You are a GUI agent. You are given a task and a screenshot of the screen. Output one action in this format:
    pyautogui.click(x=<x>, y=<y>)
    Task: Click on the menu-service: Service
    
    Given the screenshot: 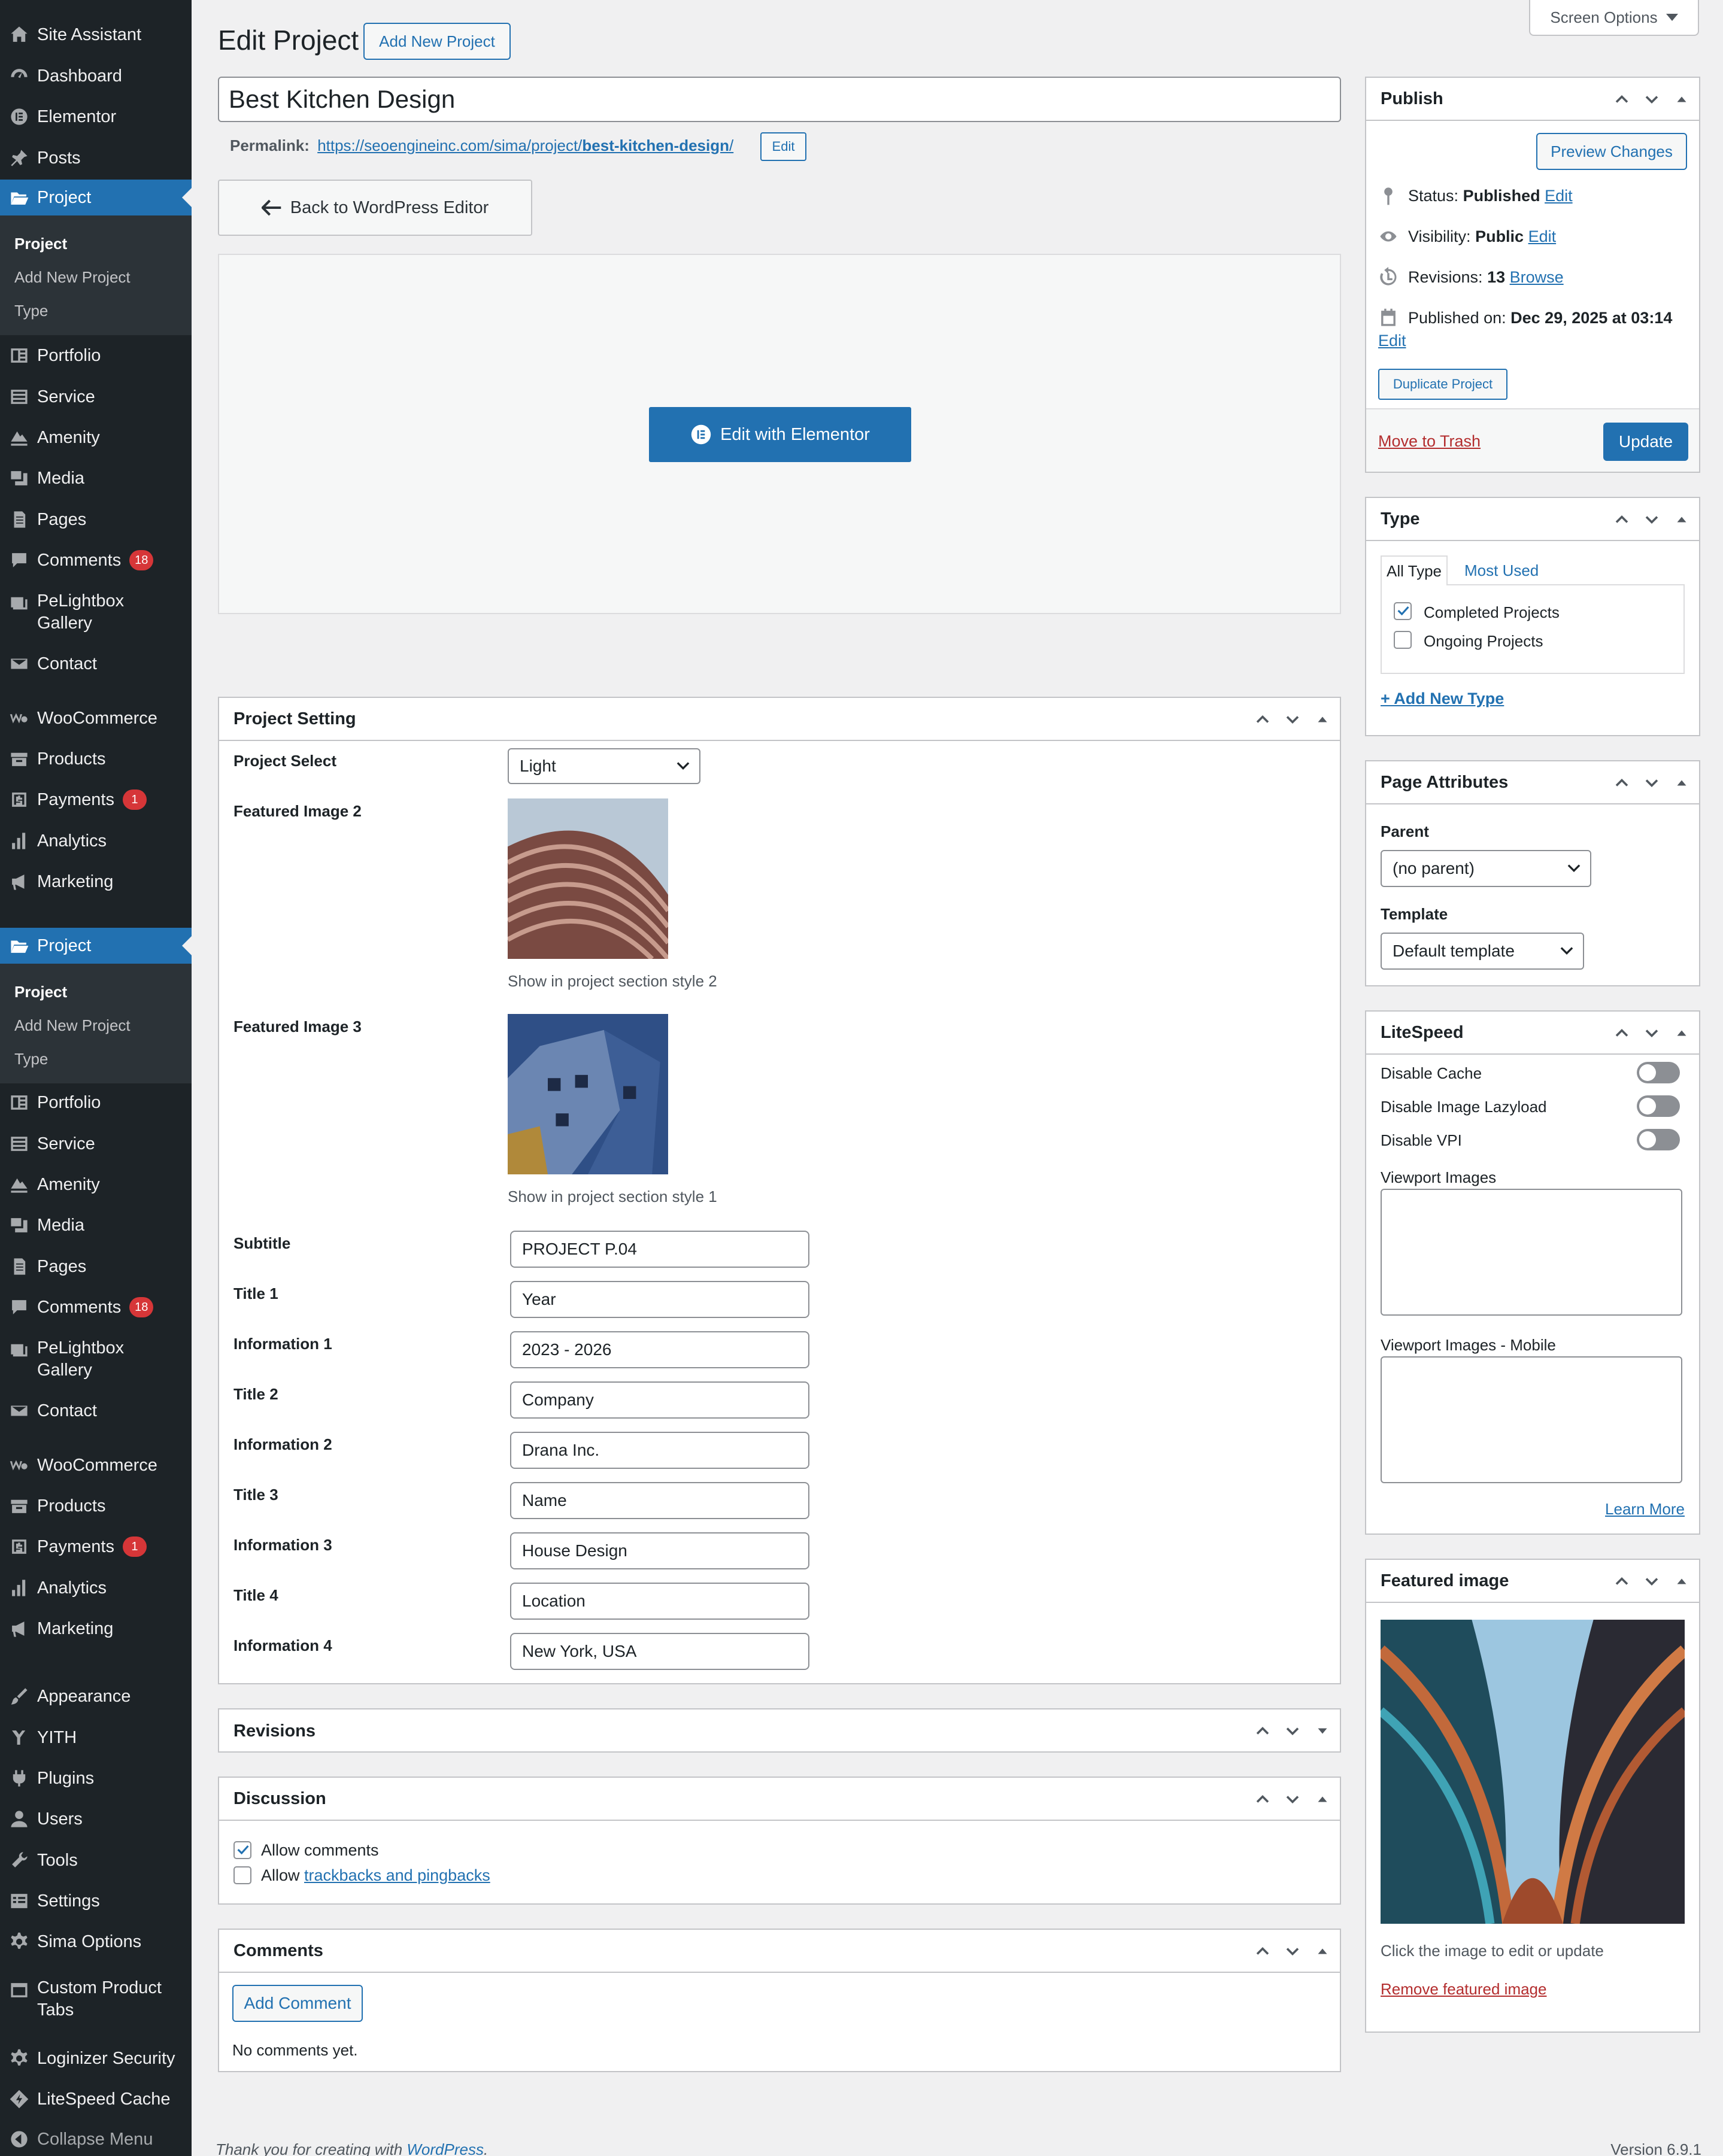 What is the action you would take?
    pyautogui.click(x=96, y=396)
    